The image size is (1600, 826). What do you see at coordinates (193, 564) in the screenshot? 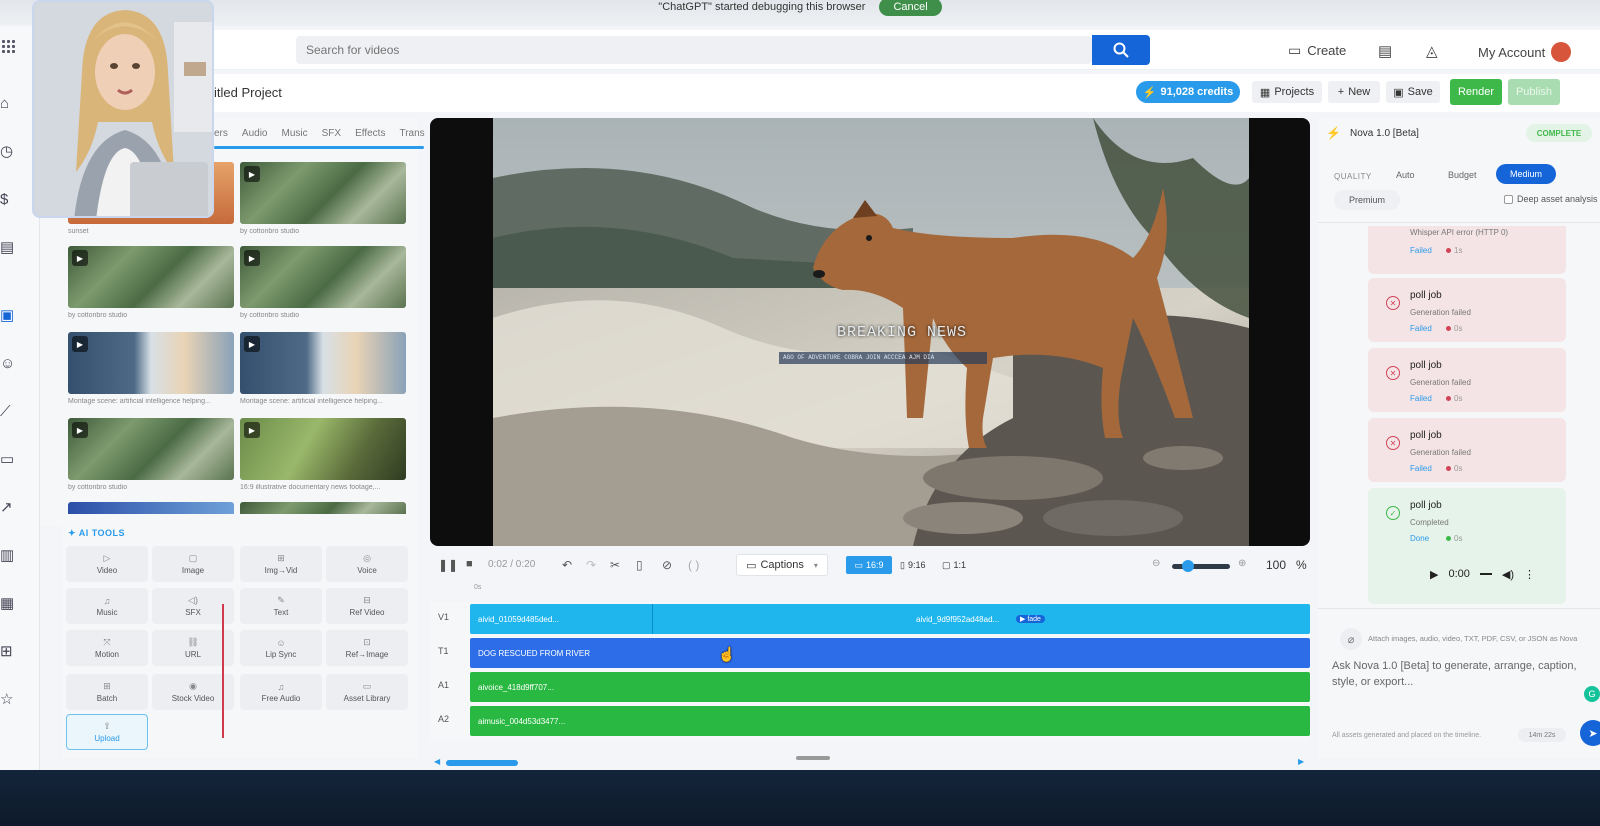
I see `ai-tool-image: ▢ Image` at bounding box center [193, 564].